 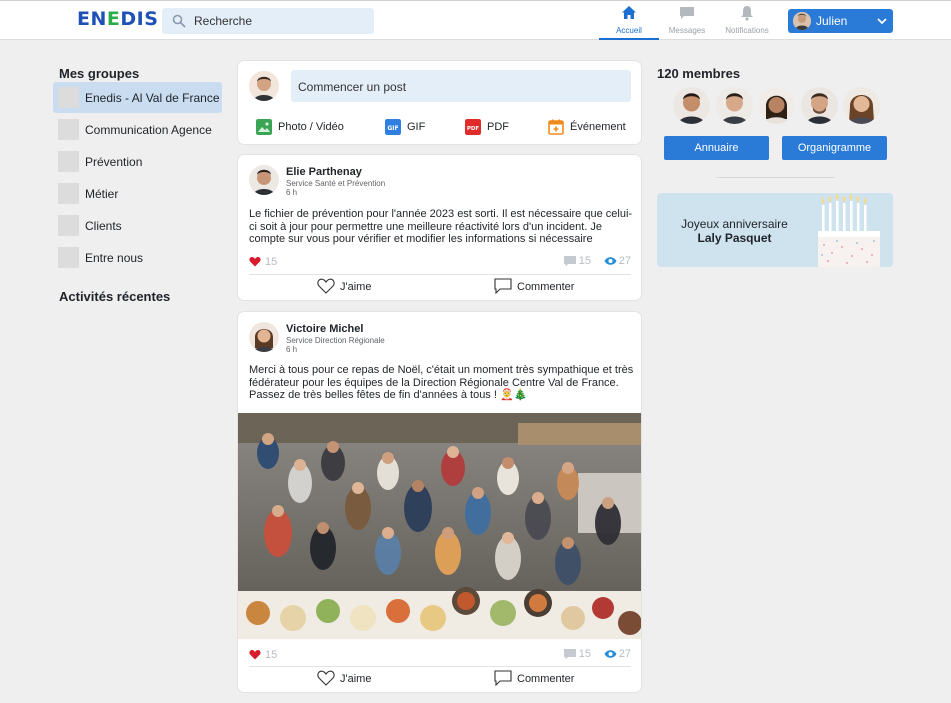 I want to click on bell-icon, so click(x=747, y=13).